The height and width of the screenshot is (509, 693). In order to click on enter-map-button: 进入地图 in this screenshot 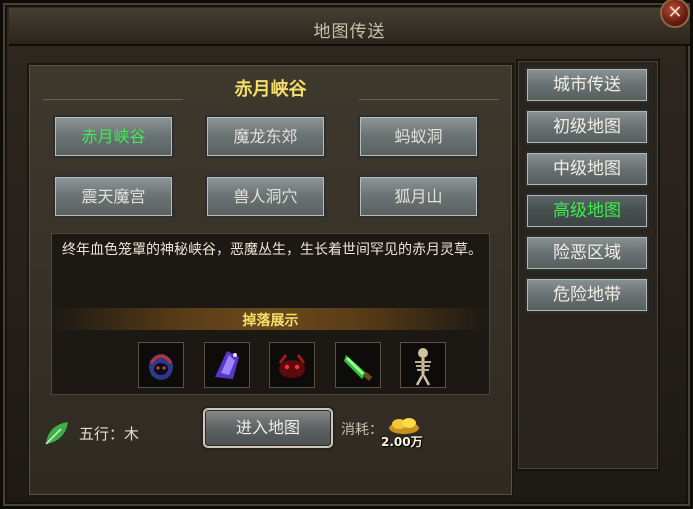, I will do `click(268, 428)`.